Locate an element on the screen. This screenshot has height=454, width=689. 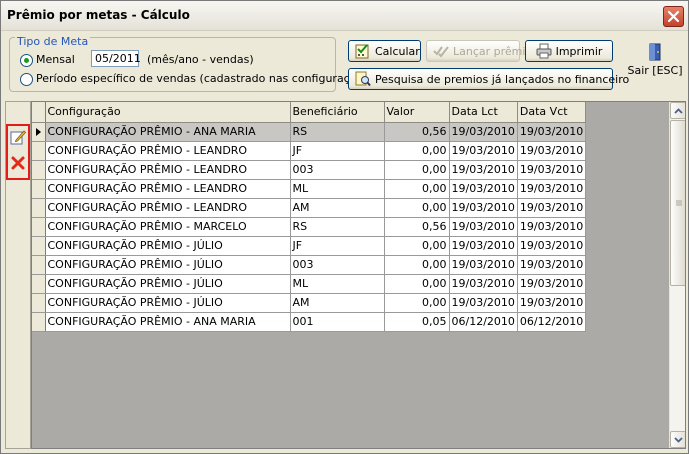
column-header-configuracao: Configuração is located at coordinates (168, 112).